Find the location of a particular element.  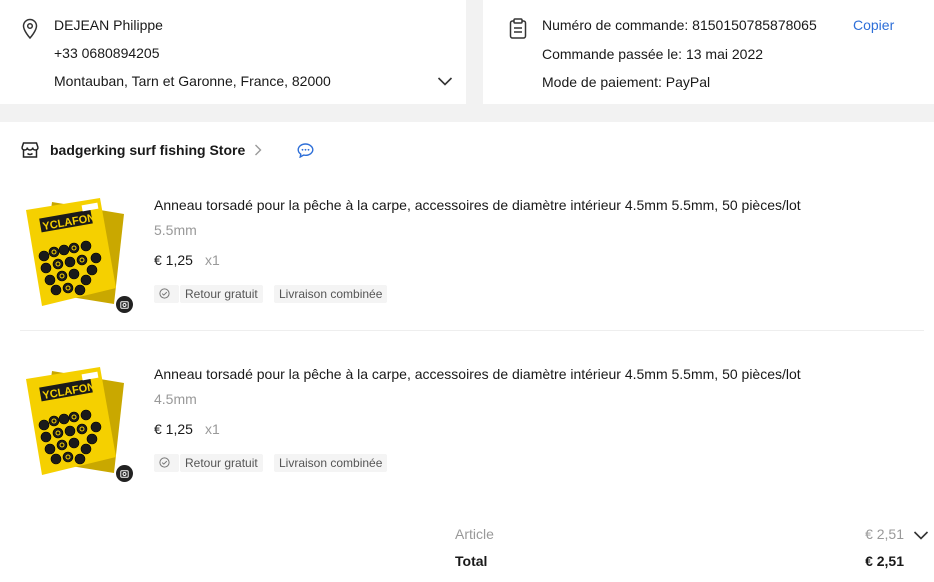

product-variant: 5.5mm is located at coordinates (175, 230).